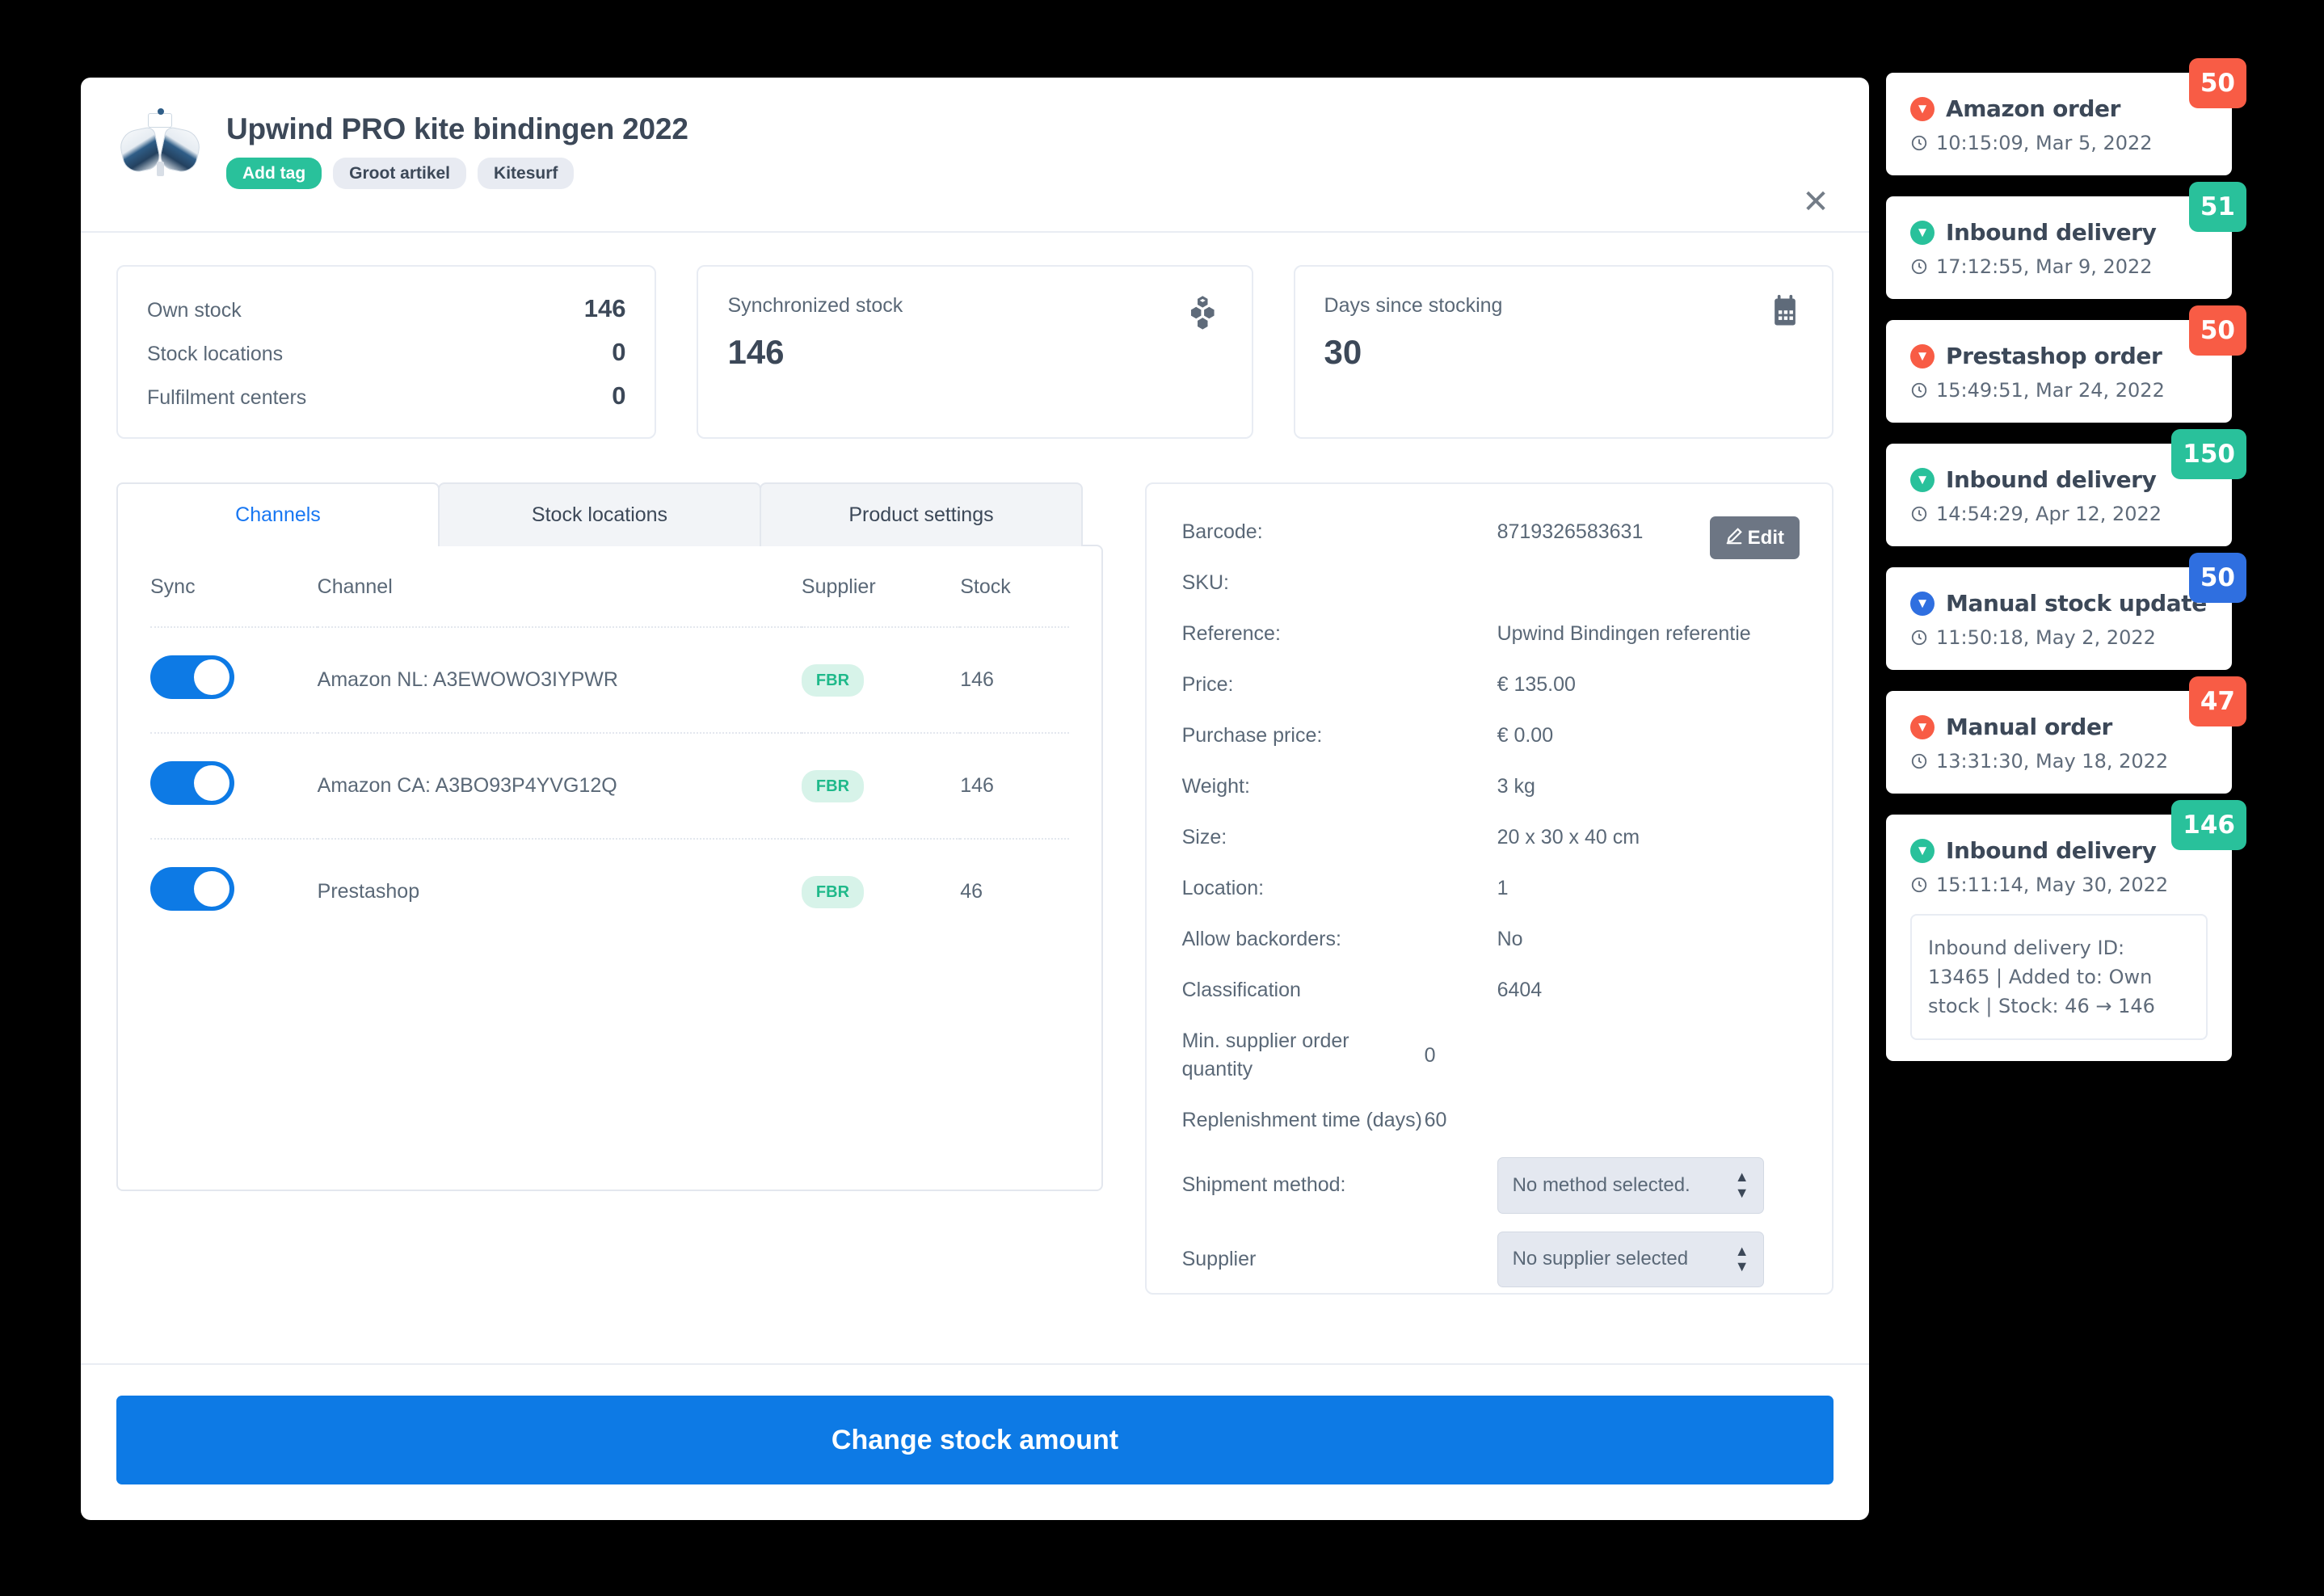 The image size is (2324, 1596). What do you see at coordinates (1630, 1259) in the screenshot?
I see `supplier-select: No supplier selected ▲ ▼` at bounding box center [1630, 1259].